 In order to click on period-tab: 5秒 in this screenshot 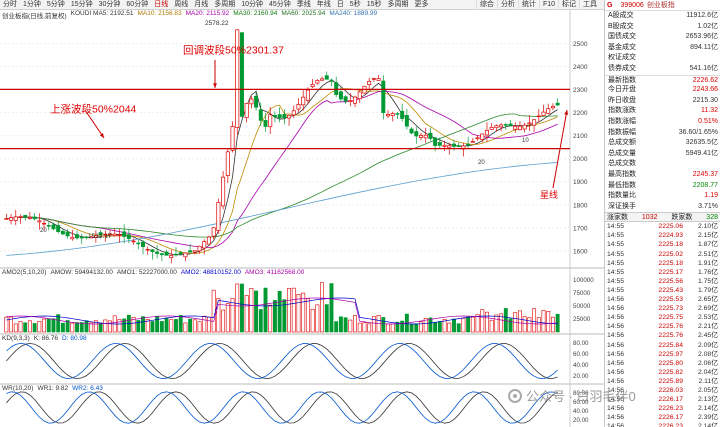, I will do `click(355, 5)`.